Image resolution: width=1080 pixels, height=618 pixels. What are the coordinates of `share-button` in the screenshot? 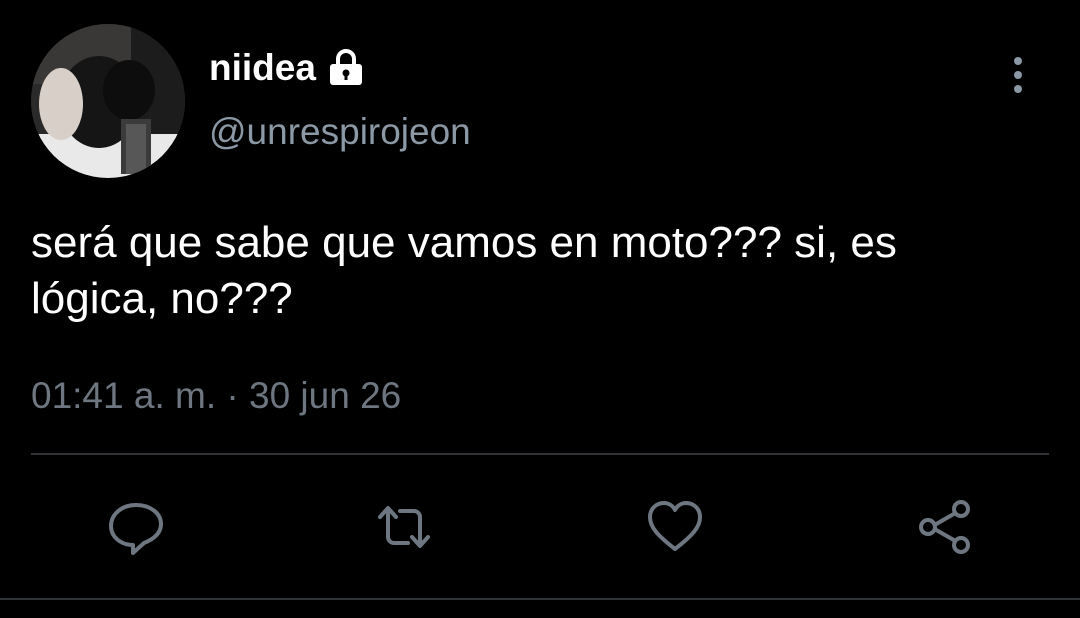 It's located at (945, 527).